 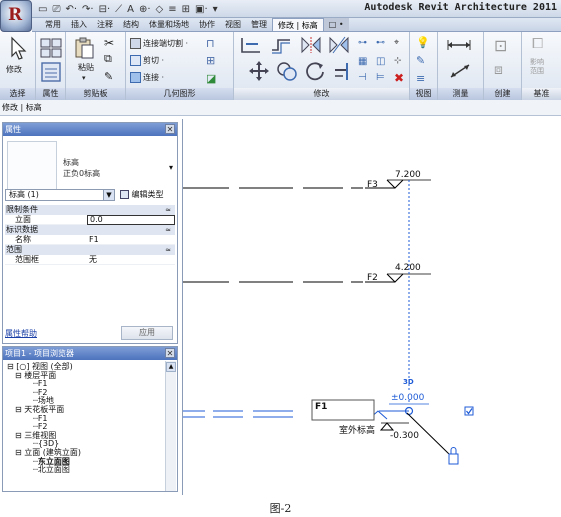 I want to click on 3d-label: 3D, so click(x=408, y=382).